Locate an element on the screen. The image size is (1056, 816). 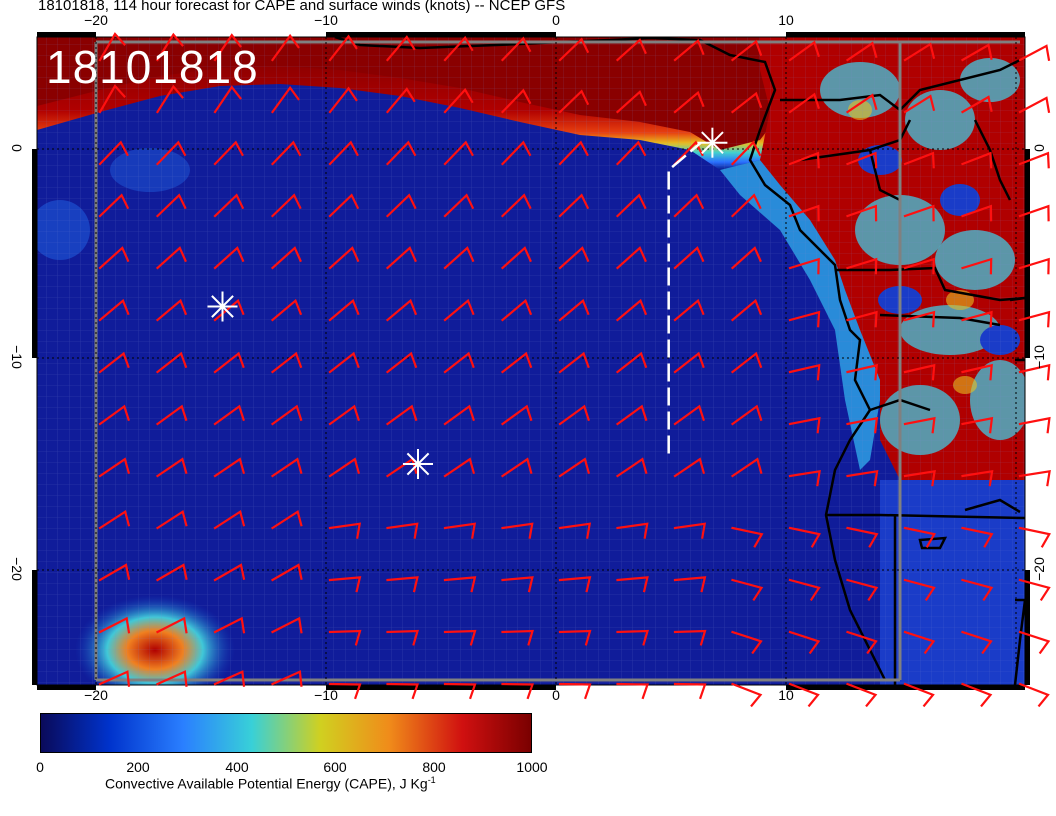
x-tick-bottom: 10 is located at coordinates (786, 695).